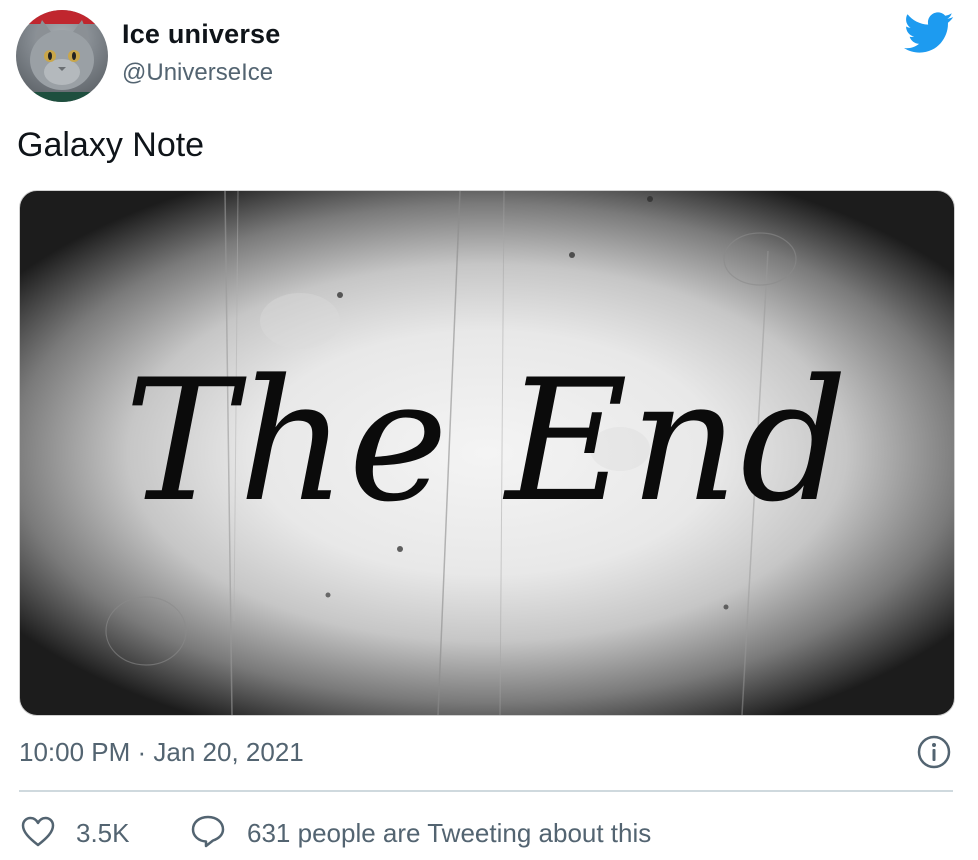 The height and width of the screenshot is (860, 978). What do you see at coordinates (486, 791) in the screenshot?
I see `divider` at bounding box center [486, 791].